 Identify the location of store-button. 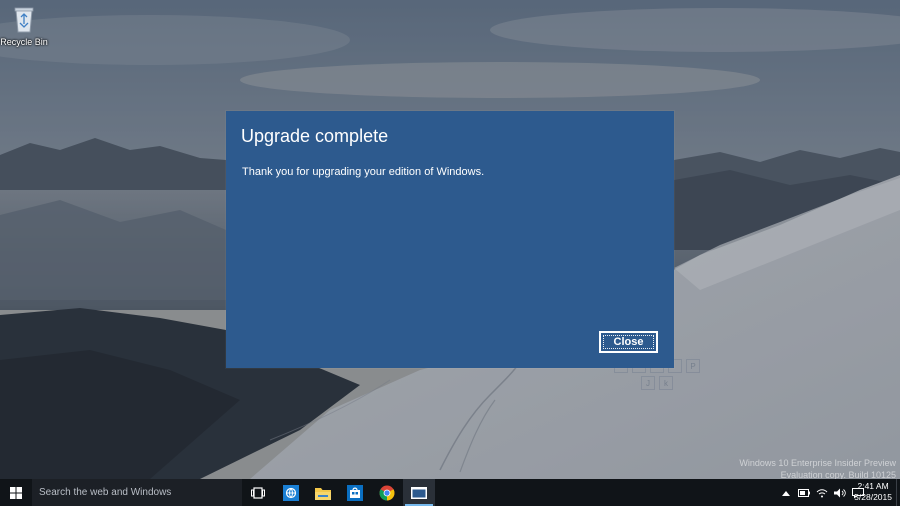
(355, 492).